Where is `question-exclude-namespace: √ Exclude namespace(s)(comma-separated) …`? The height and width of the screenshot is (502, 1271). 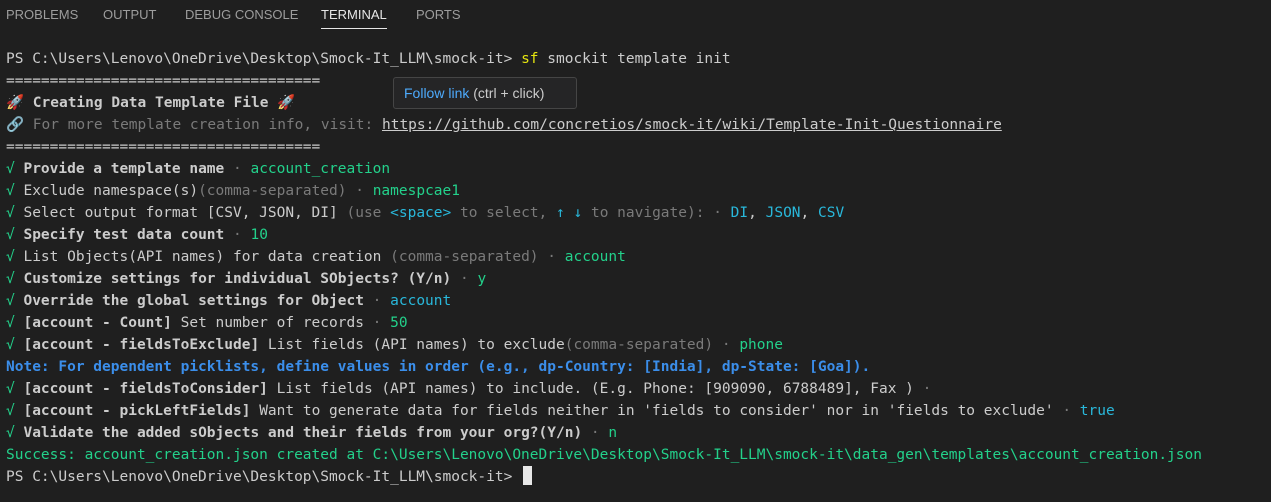 question-exclude-namespace: √ Exclude namespace(s)(comma-separated) … is located at coordinates (233, 191).